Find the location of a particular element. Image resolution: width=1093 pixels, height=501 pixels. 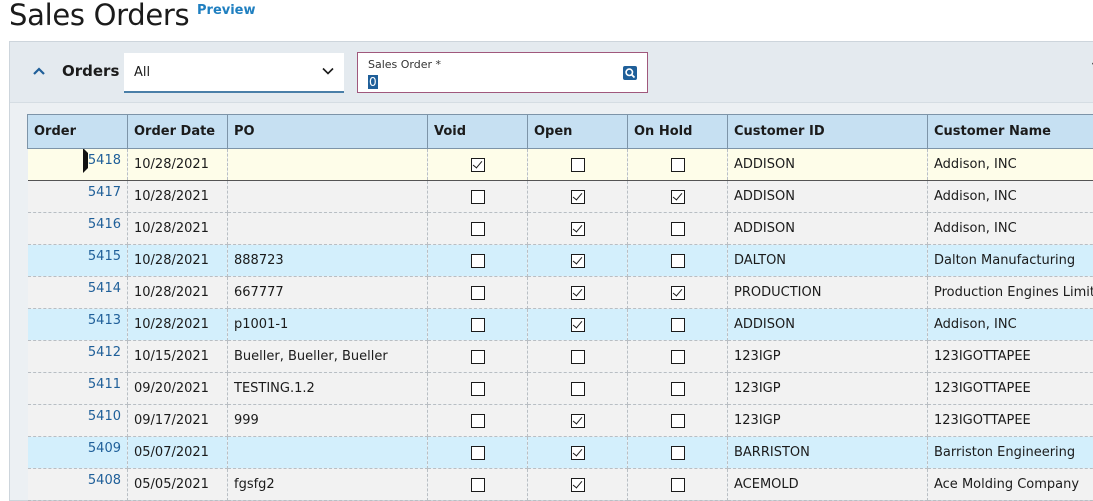

column-header-void: Void is located at coordinates (478, 132).